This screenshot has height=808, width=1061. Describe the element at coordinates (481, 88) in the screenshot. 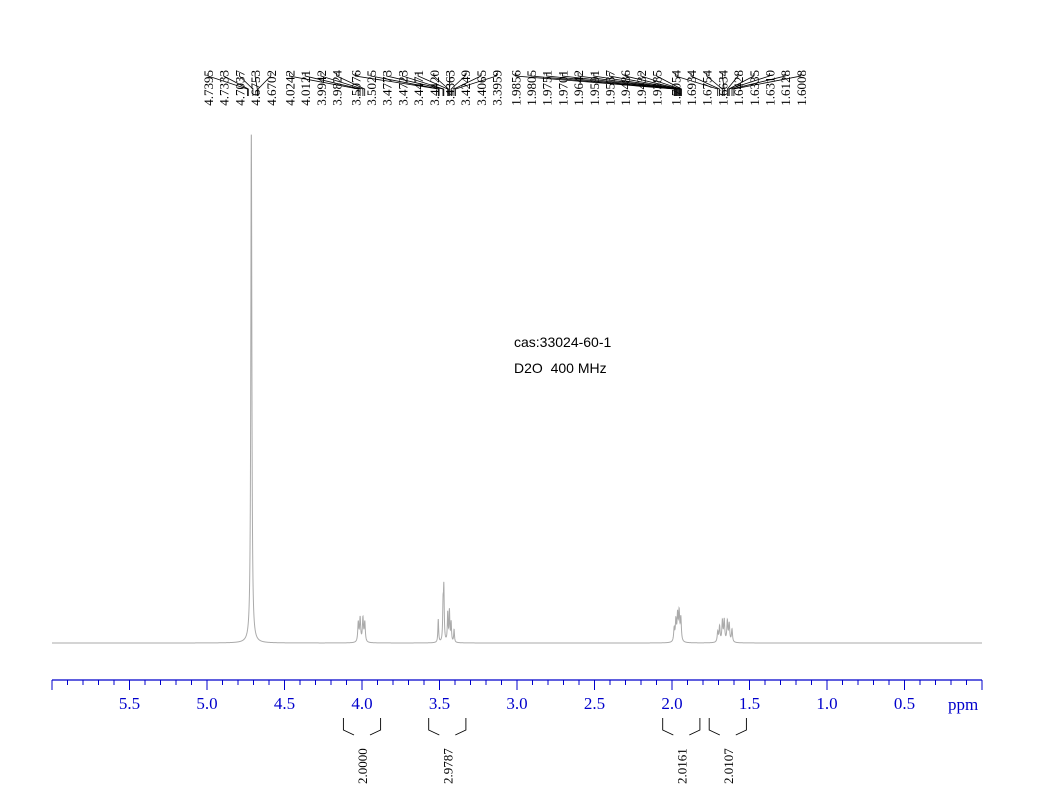

I see `peak-label: 3.4065` at that location.